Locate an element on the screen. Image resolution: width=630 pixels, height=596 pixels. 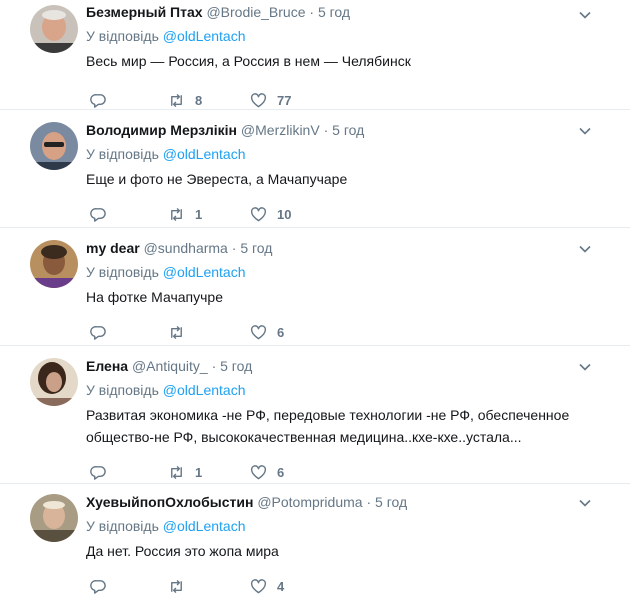
author-handle: @Potompriduma is located at coordinates (309, 502).